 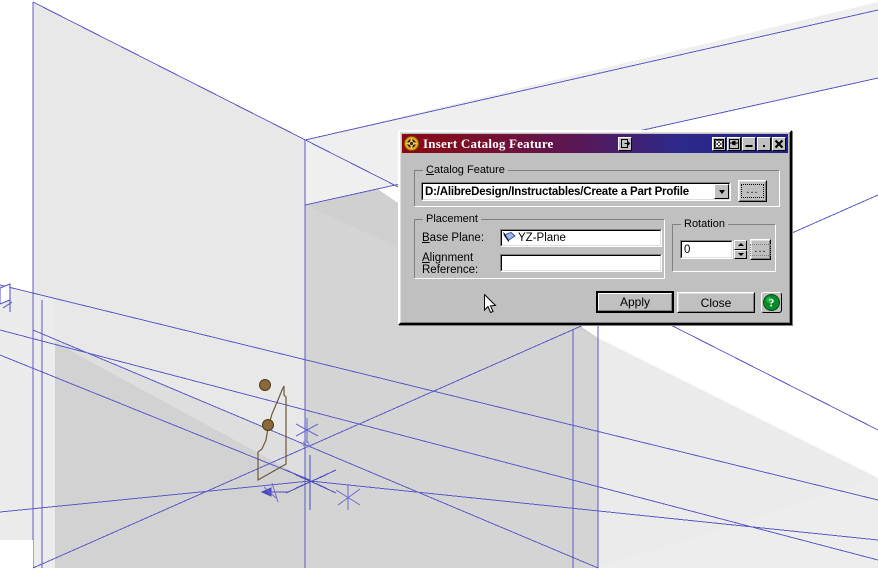 I want to click on base-plane-label-rest: ase Plane:, so click(x=457, y=238).